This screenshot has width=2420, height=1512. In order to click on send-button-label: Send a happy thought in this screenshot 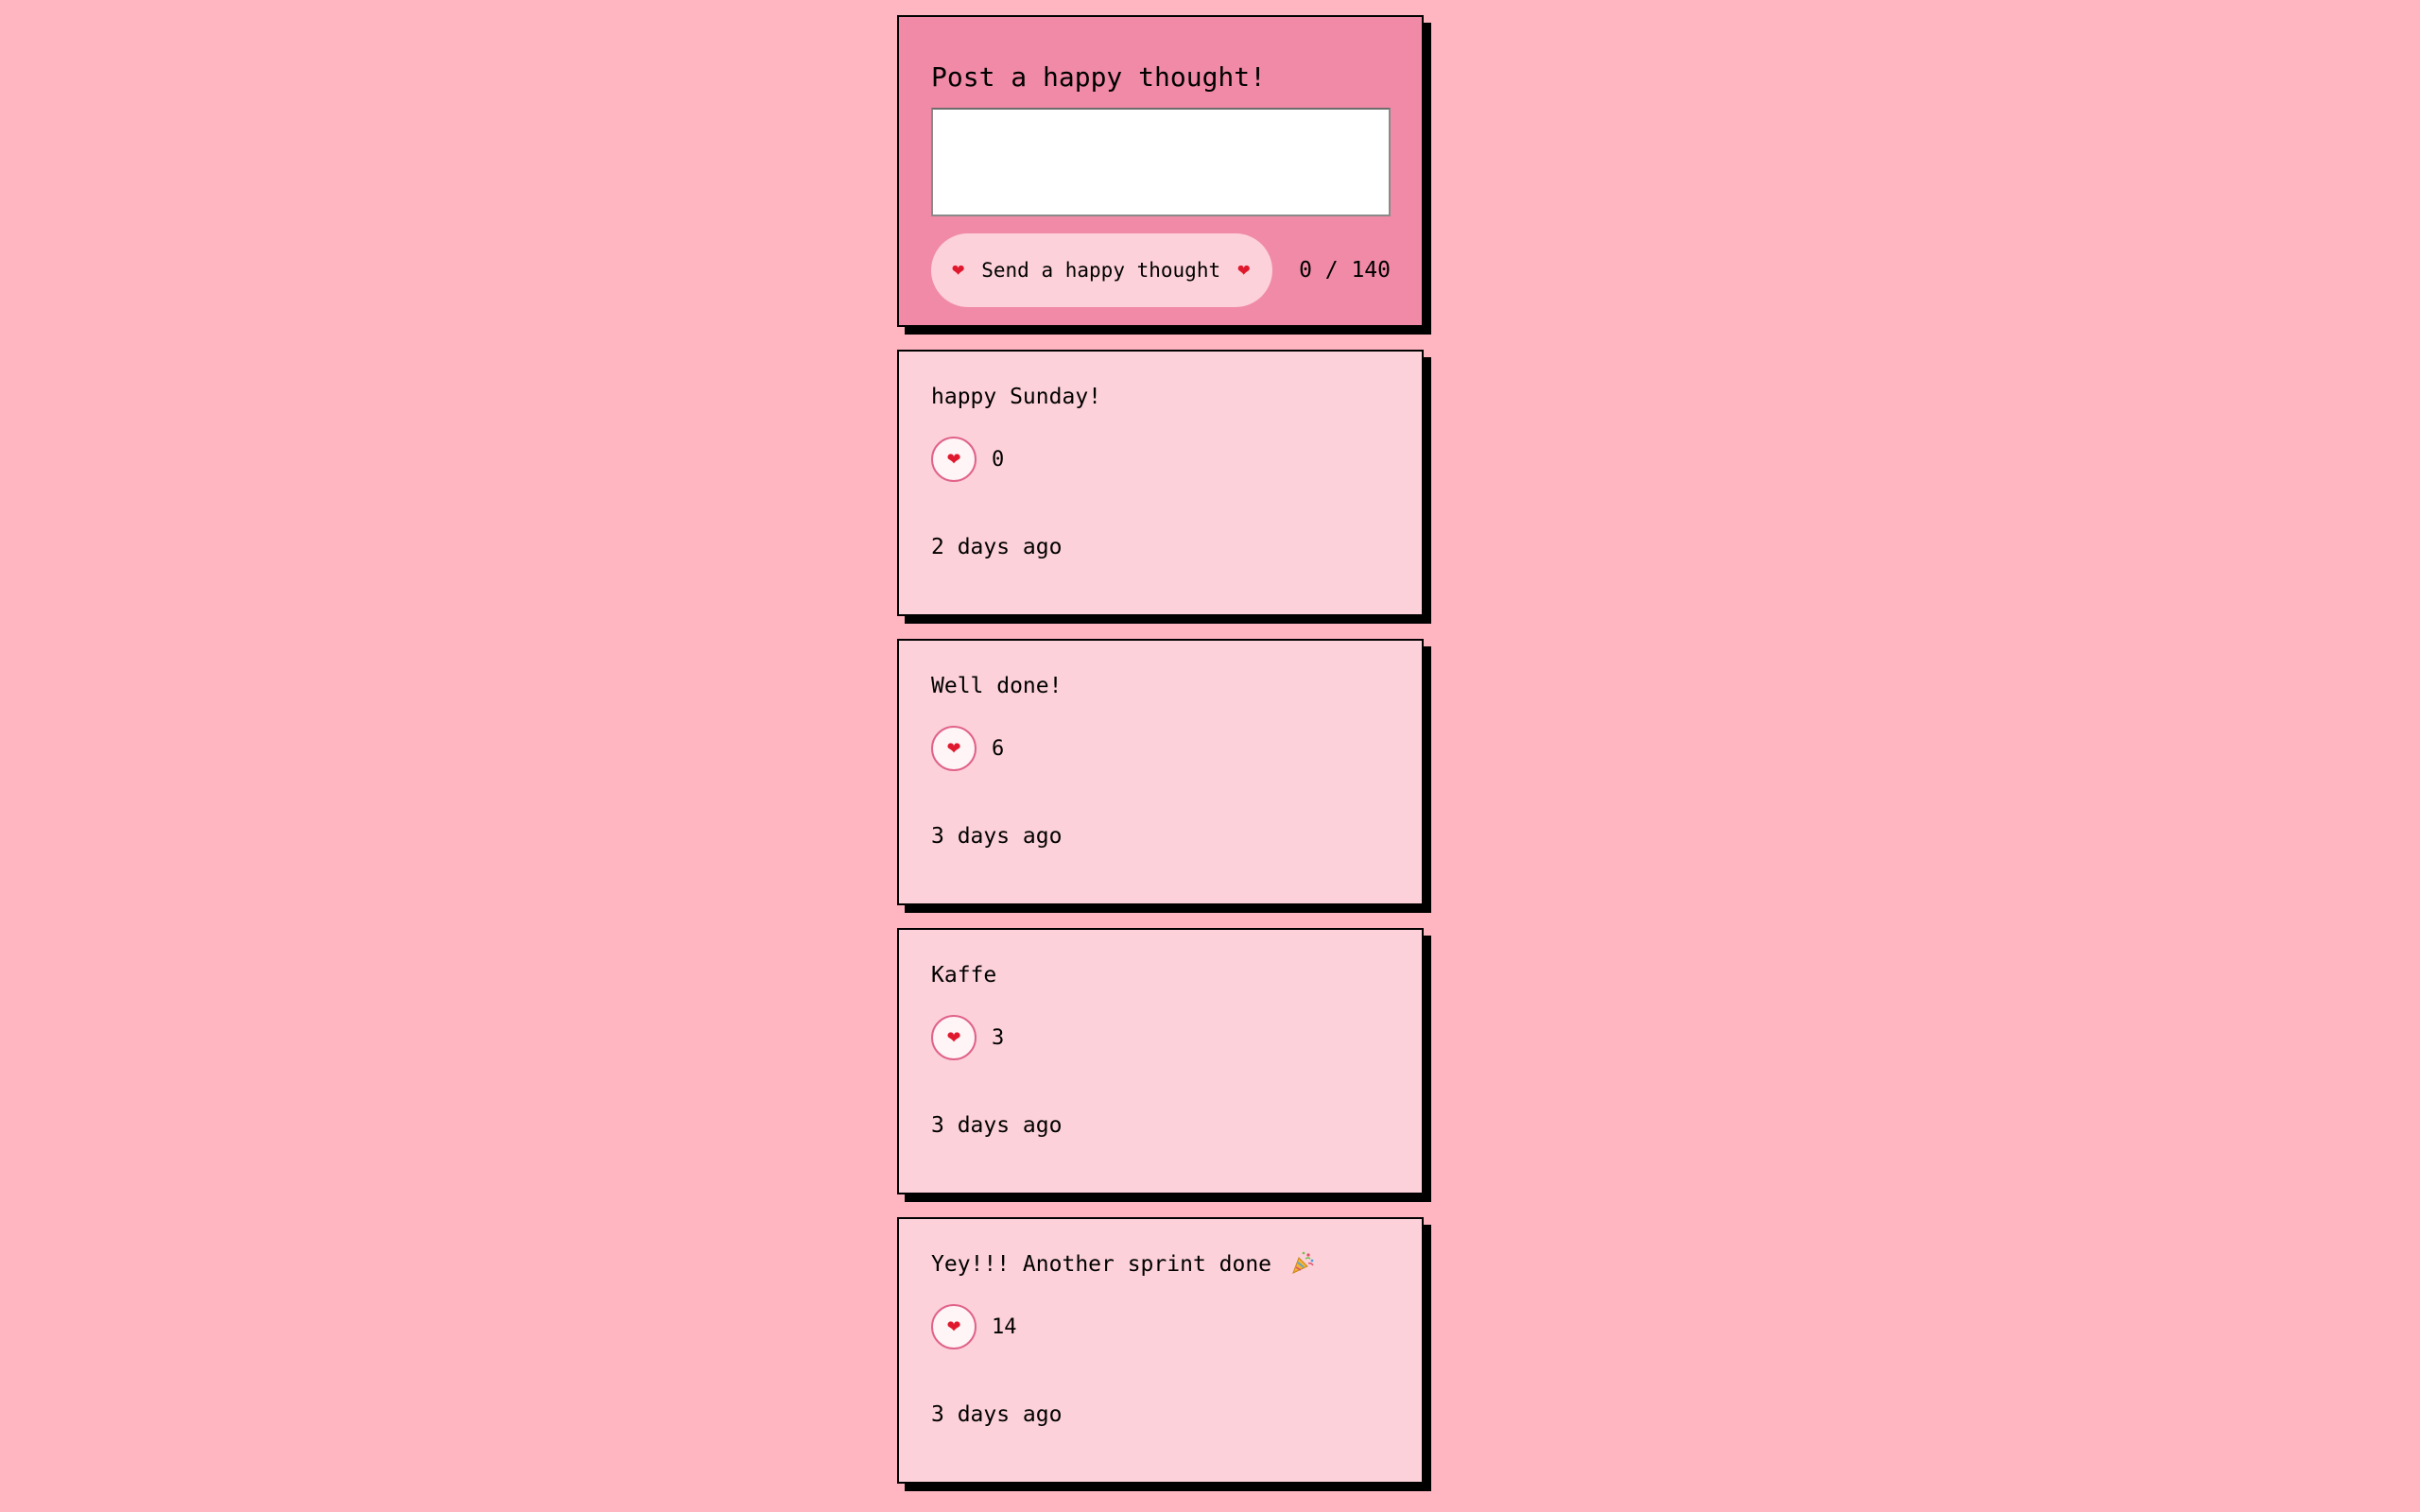, I will do `click(1101, 270)`.